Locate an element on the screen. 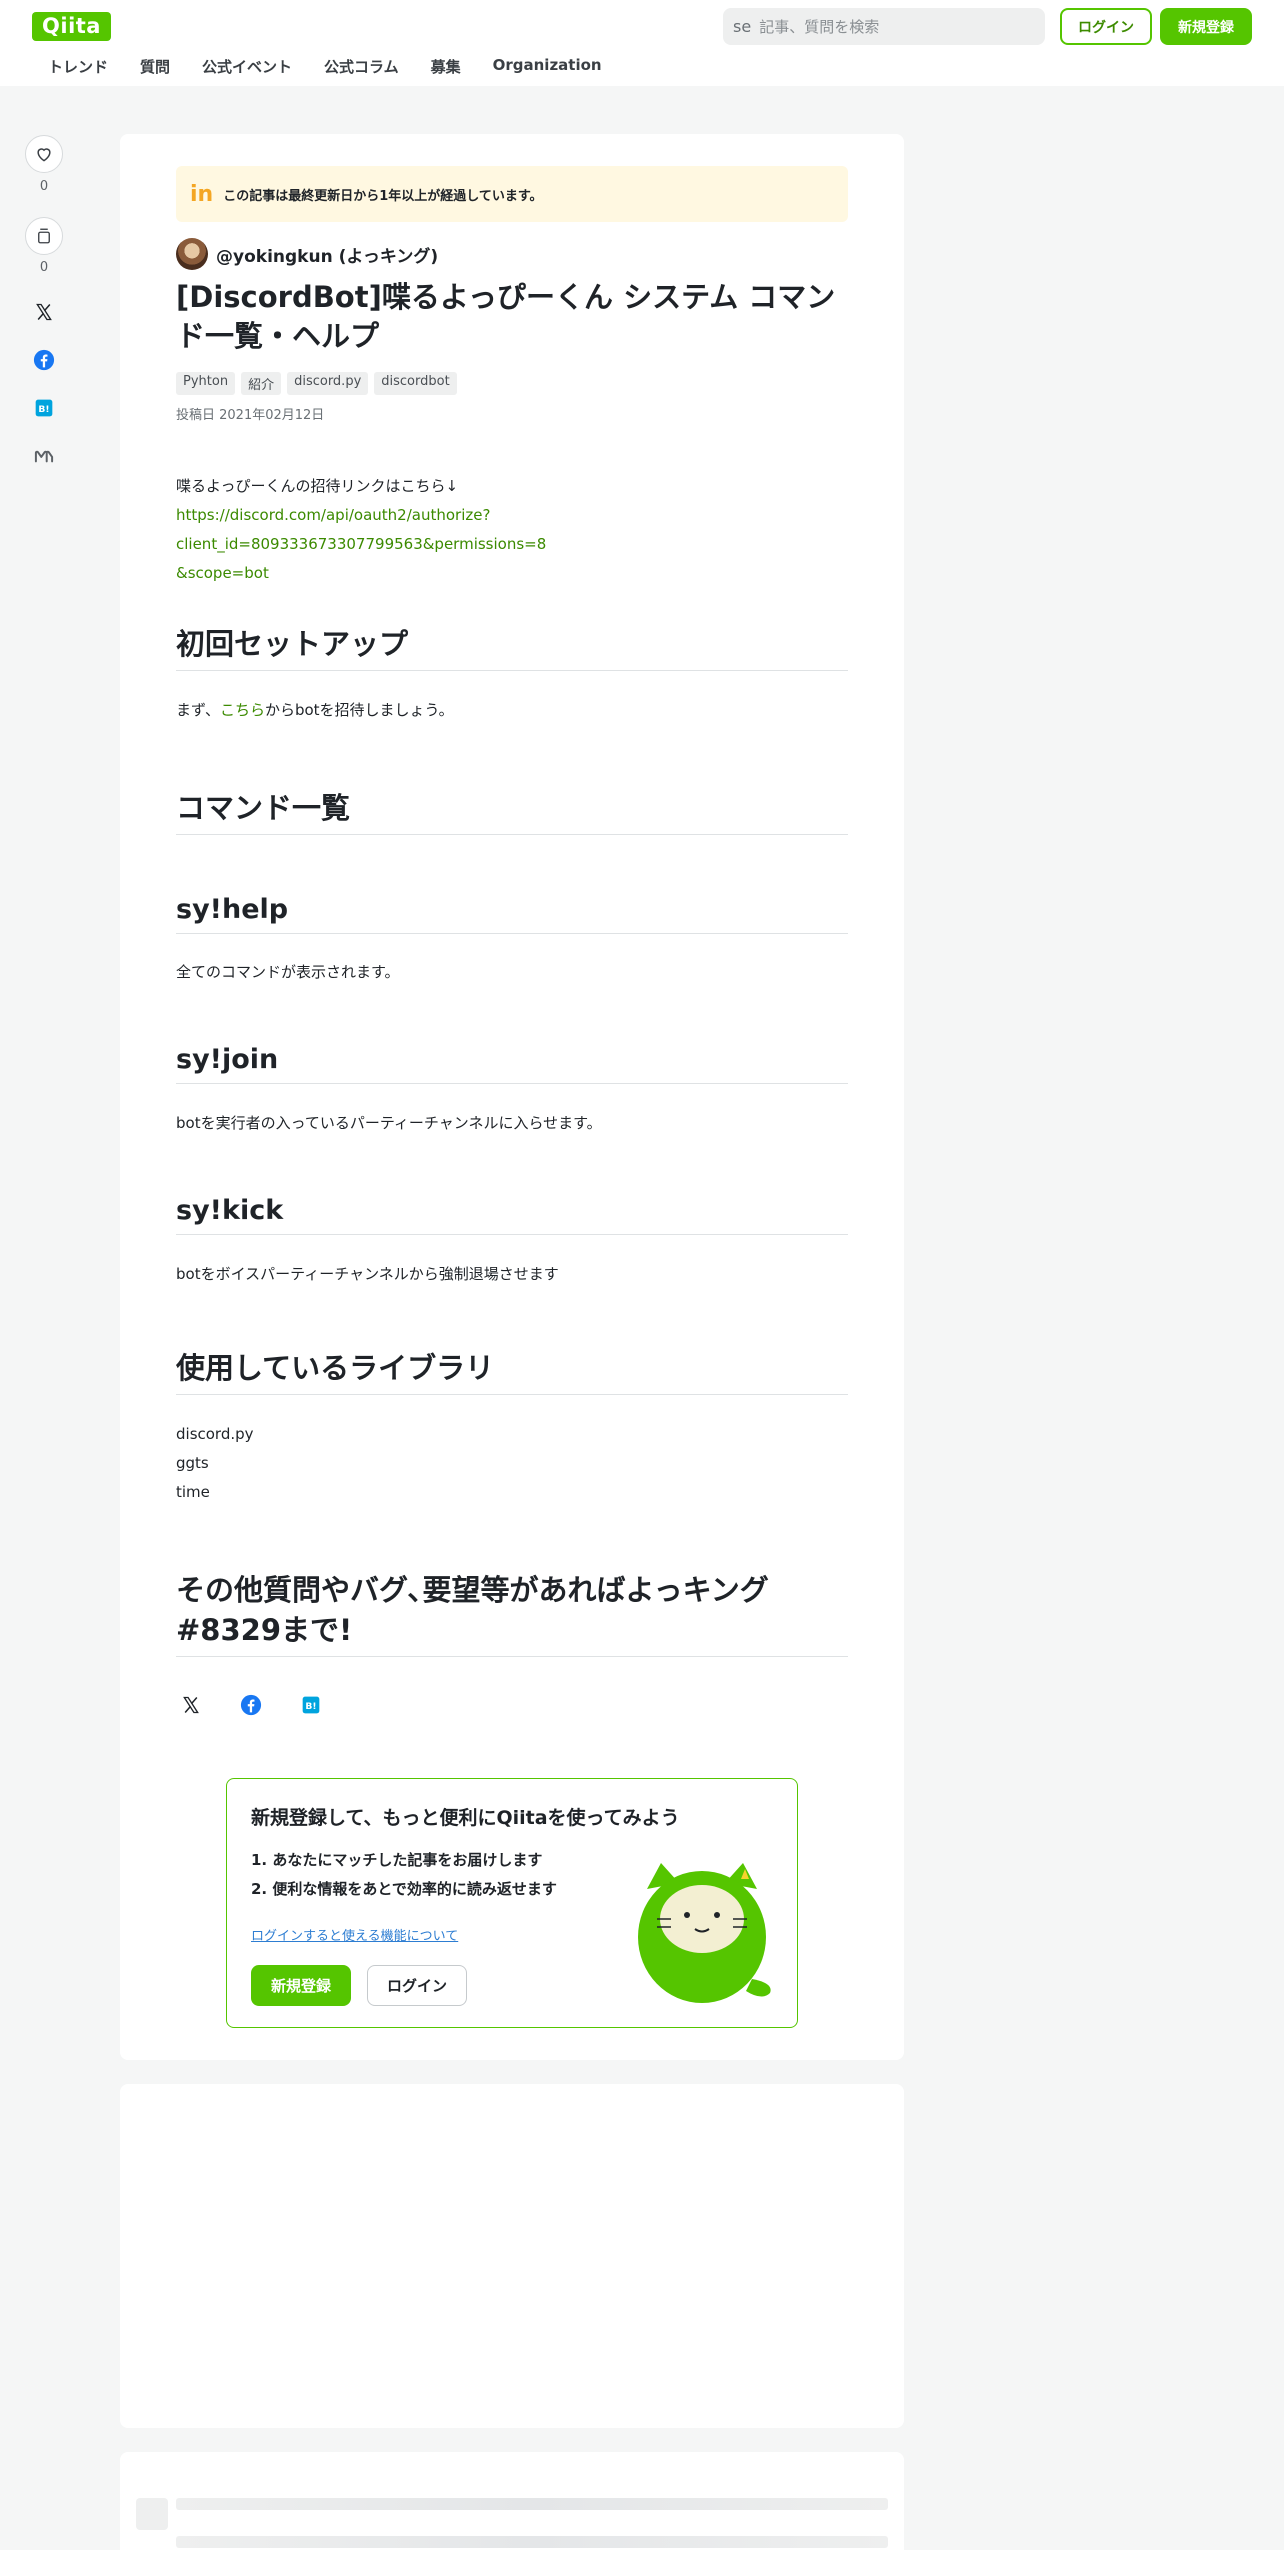 The width and height of the screenshot is (1284, 2550). author: @yokingkun (よっキング) is located at coordinates (307, 254).